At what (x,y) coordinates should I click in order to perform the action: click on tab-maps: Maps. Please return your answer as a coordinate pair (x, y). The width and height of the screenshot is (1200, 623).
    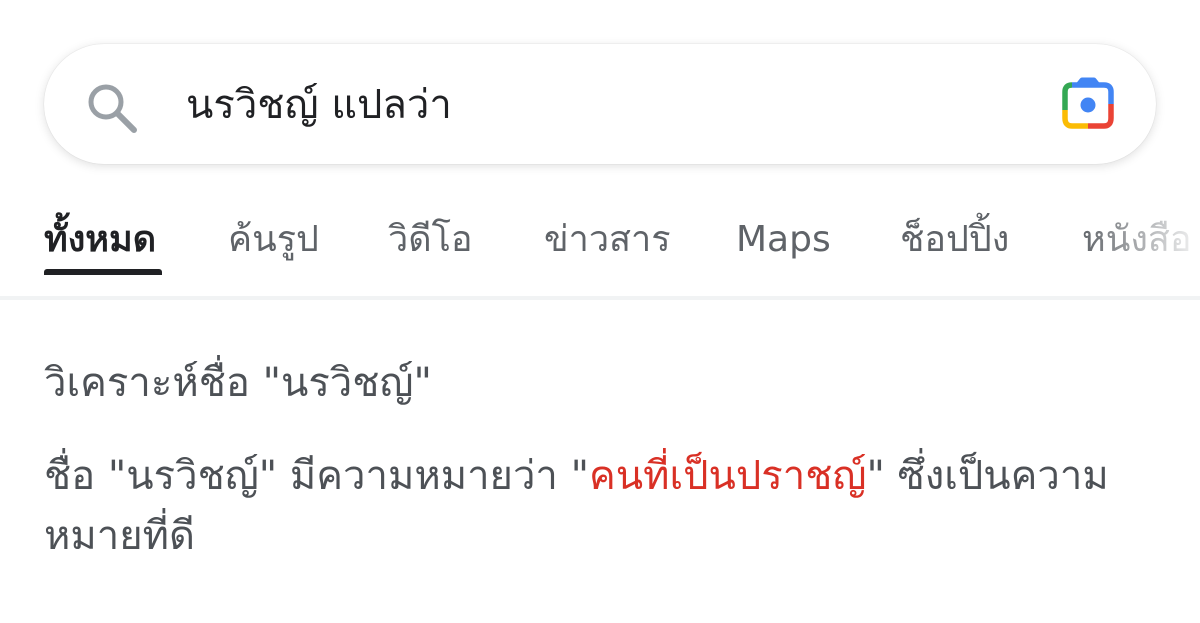
    Looking at the image, I should click on (783, 240).